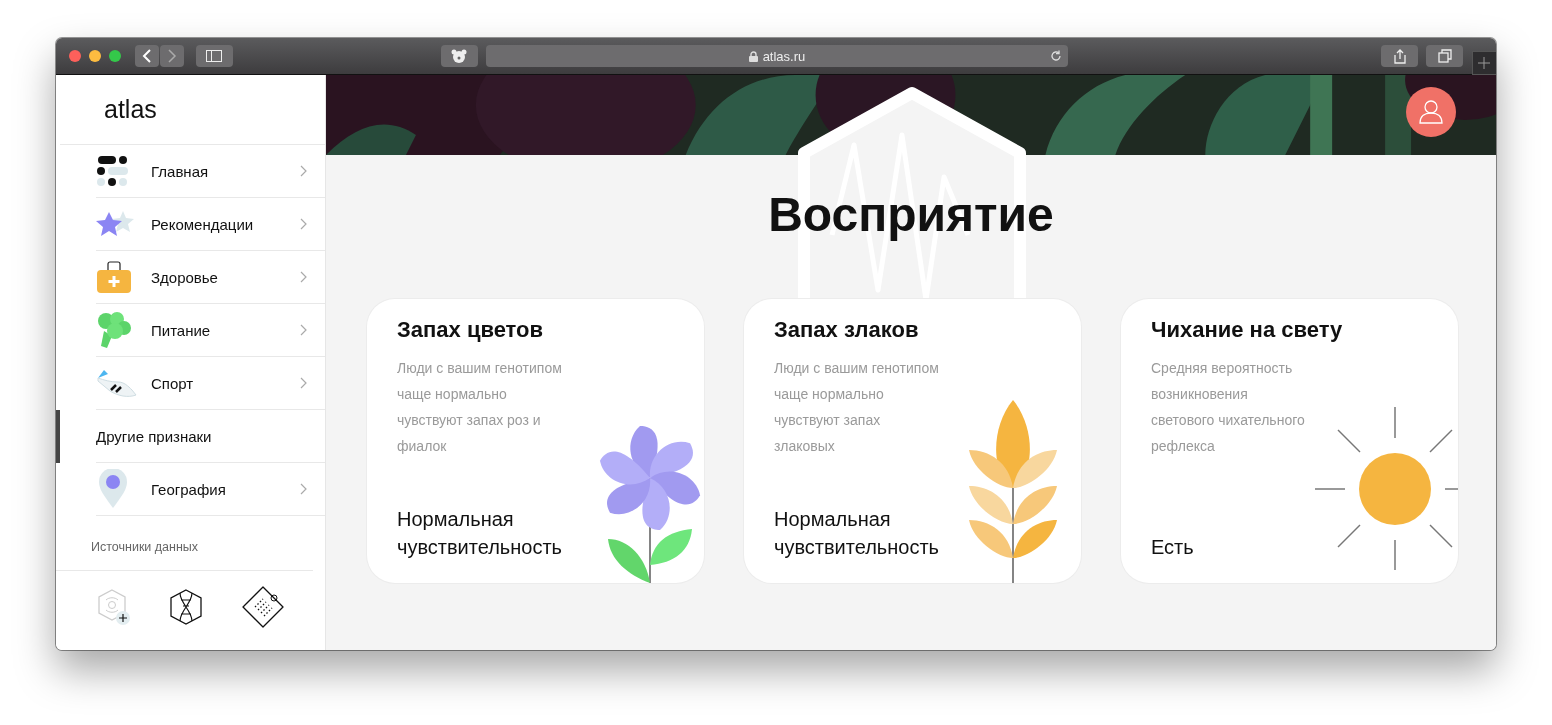 Image resolution: width=1552 pixels, height=725 pixels. I want to click on card-description: Средняя вероятность возникновения светового чихательного рефлекса, so click(1228, 407).